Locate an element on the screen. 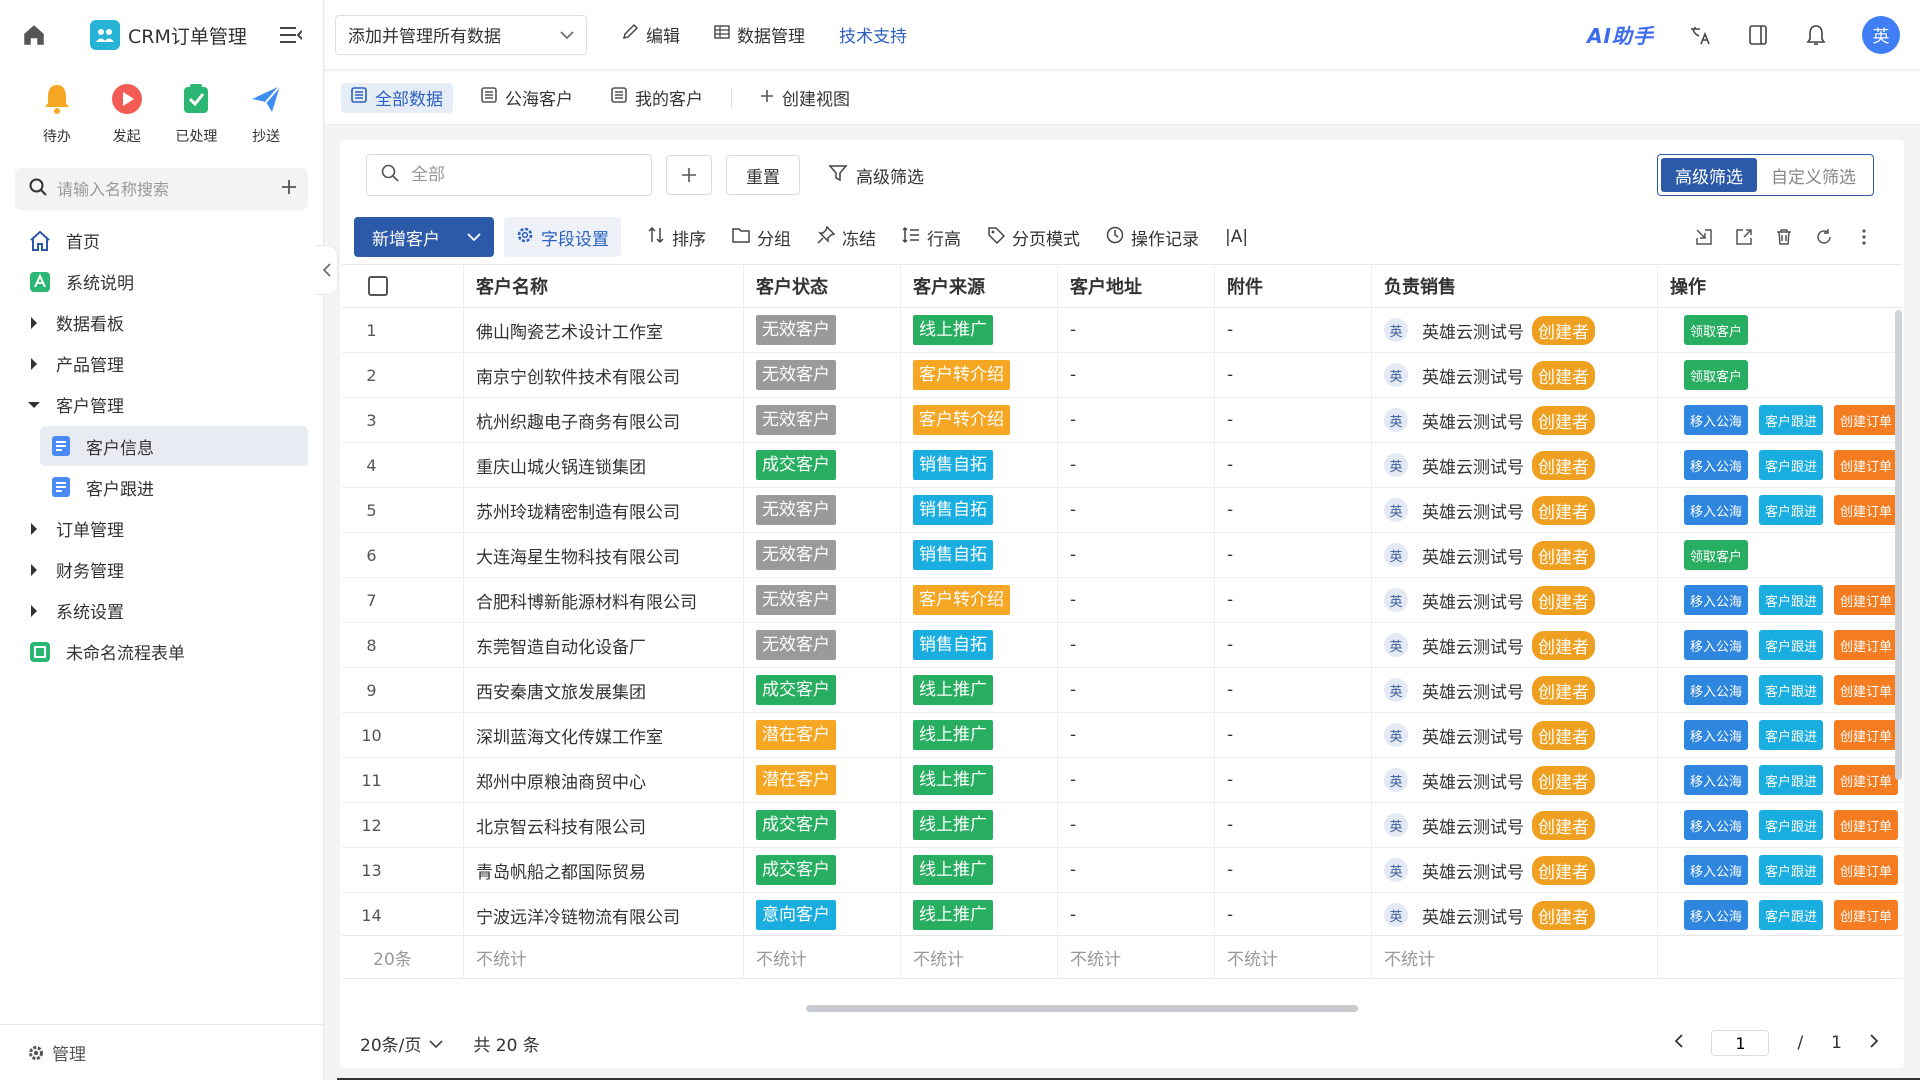 Image resolution: width=1920 pixels, height=1080 pixels. table-row: 6 大连海星生物科技有限公司 无效客户 销售自拓 - - 英英雄云测试号 创建者 领取客户 is located at coordinates (1122, 555).